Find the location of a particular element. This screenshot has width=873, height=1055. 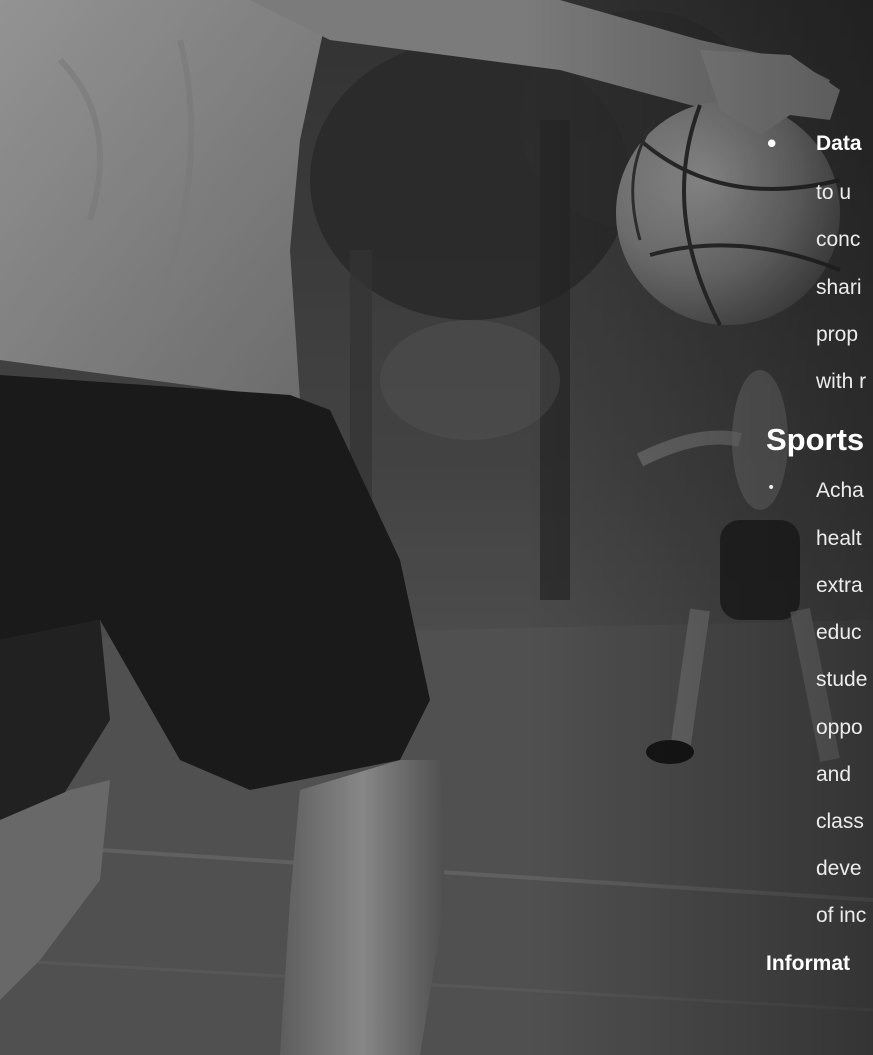

section-two-line: of inc is located at coordinates (841, 915).